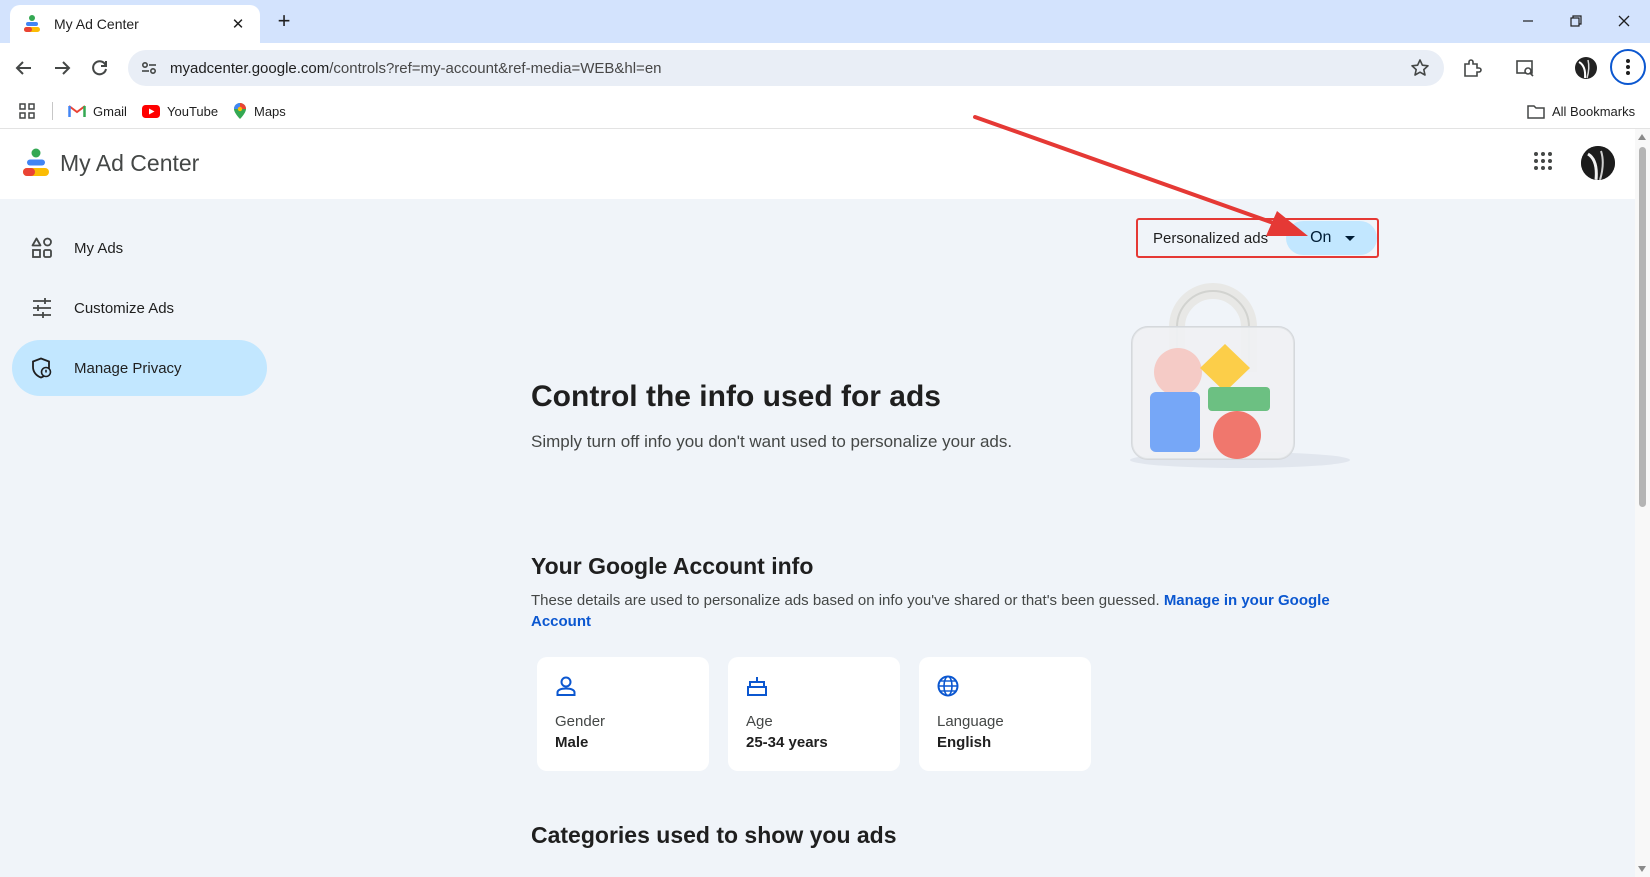  I want to click on app-title: My Ad Center, so click(129, 163).